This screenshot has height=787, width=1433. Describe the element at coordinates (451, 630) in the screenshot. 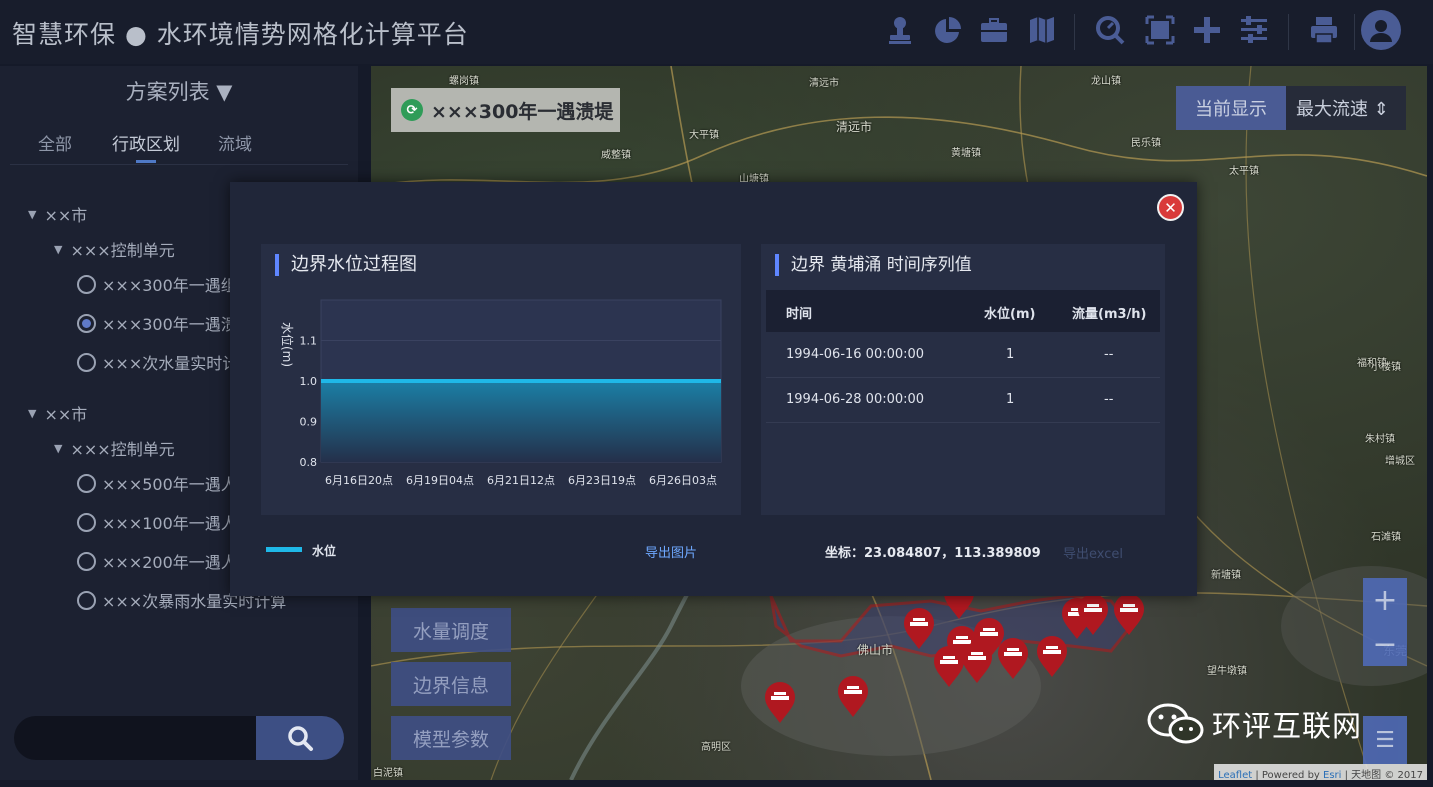

I see `water-dispatch-button: 水量调度` at that location.